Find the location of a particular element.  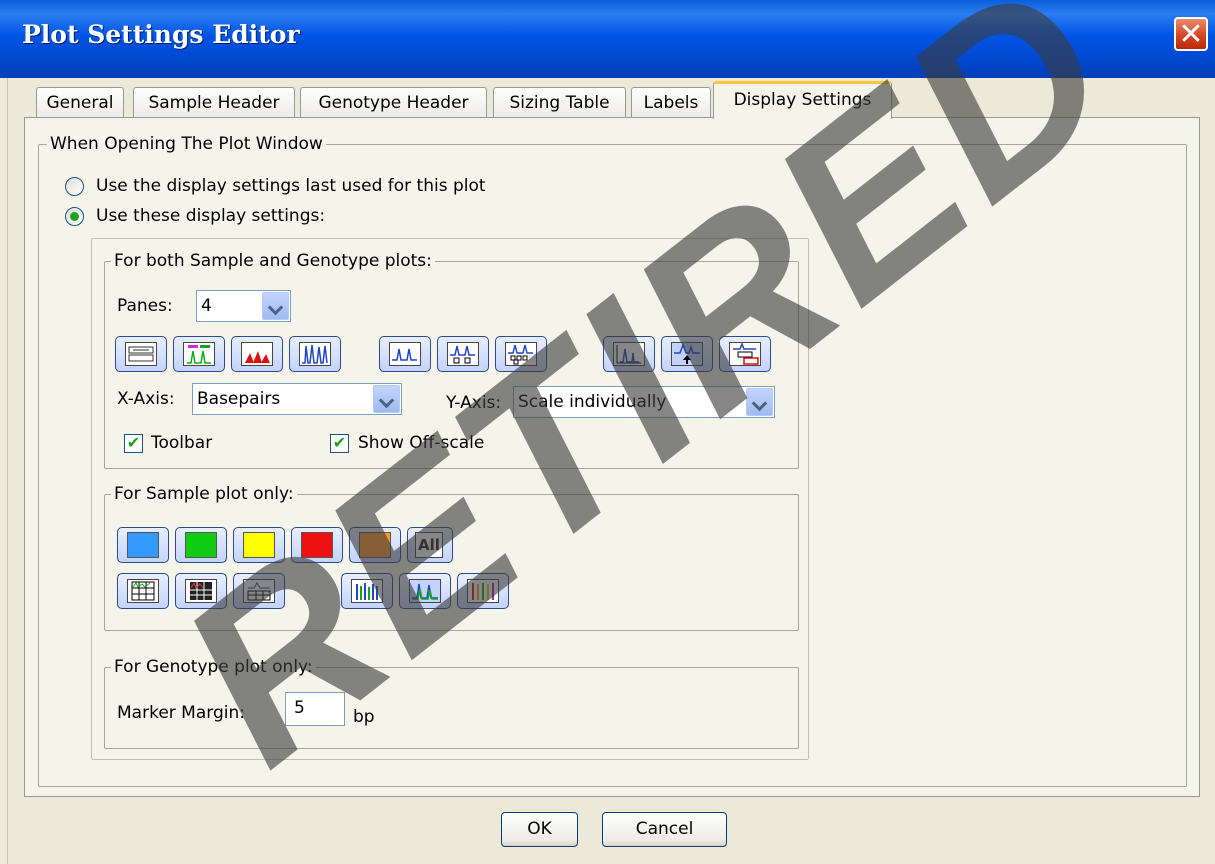

table-dark-button is located at coordinates (201, 591).